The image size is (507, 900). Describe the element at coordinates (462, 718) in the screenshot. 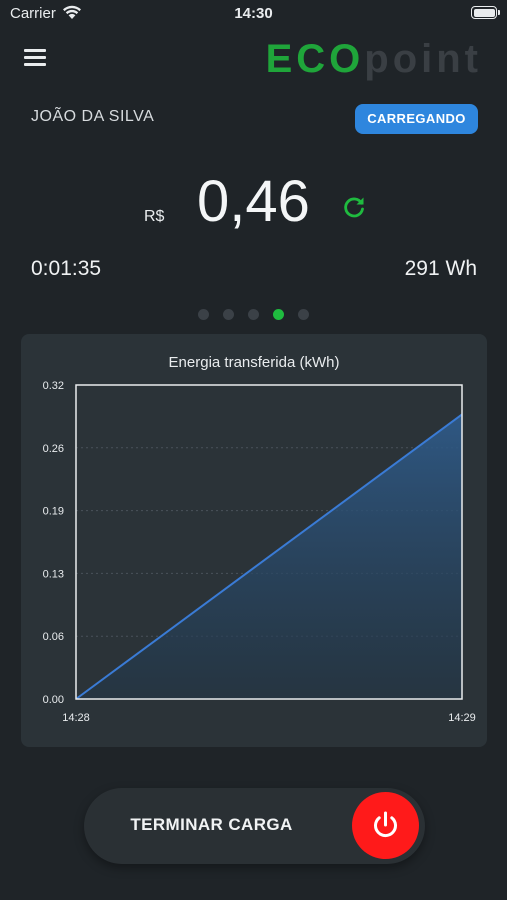

I see `x-tick-label: 14:29` at that location.